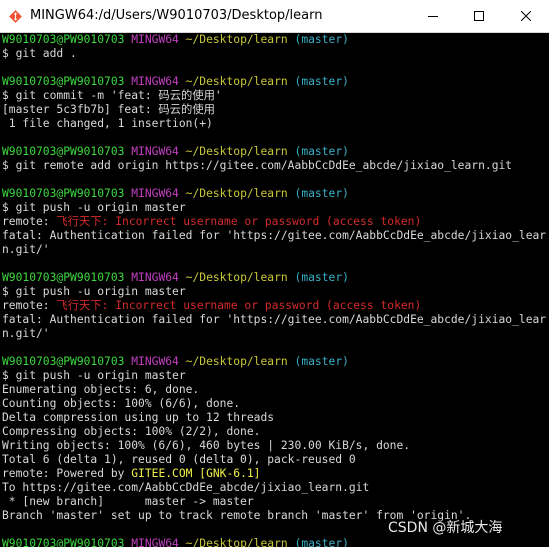  I want to click on minimize-icon, so click(433, 16).